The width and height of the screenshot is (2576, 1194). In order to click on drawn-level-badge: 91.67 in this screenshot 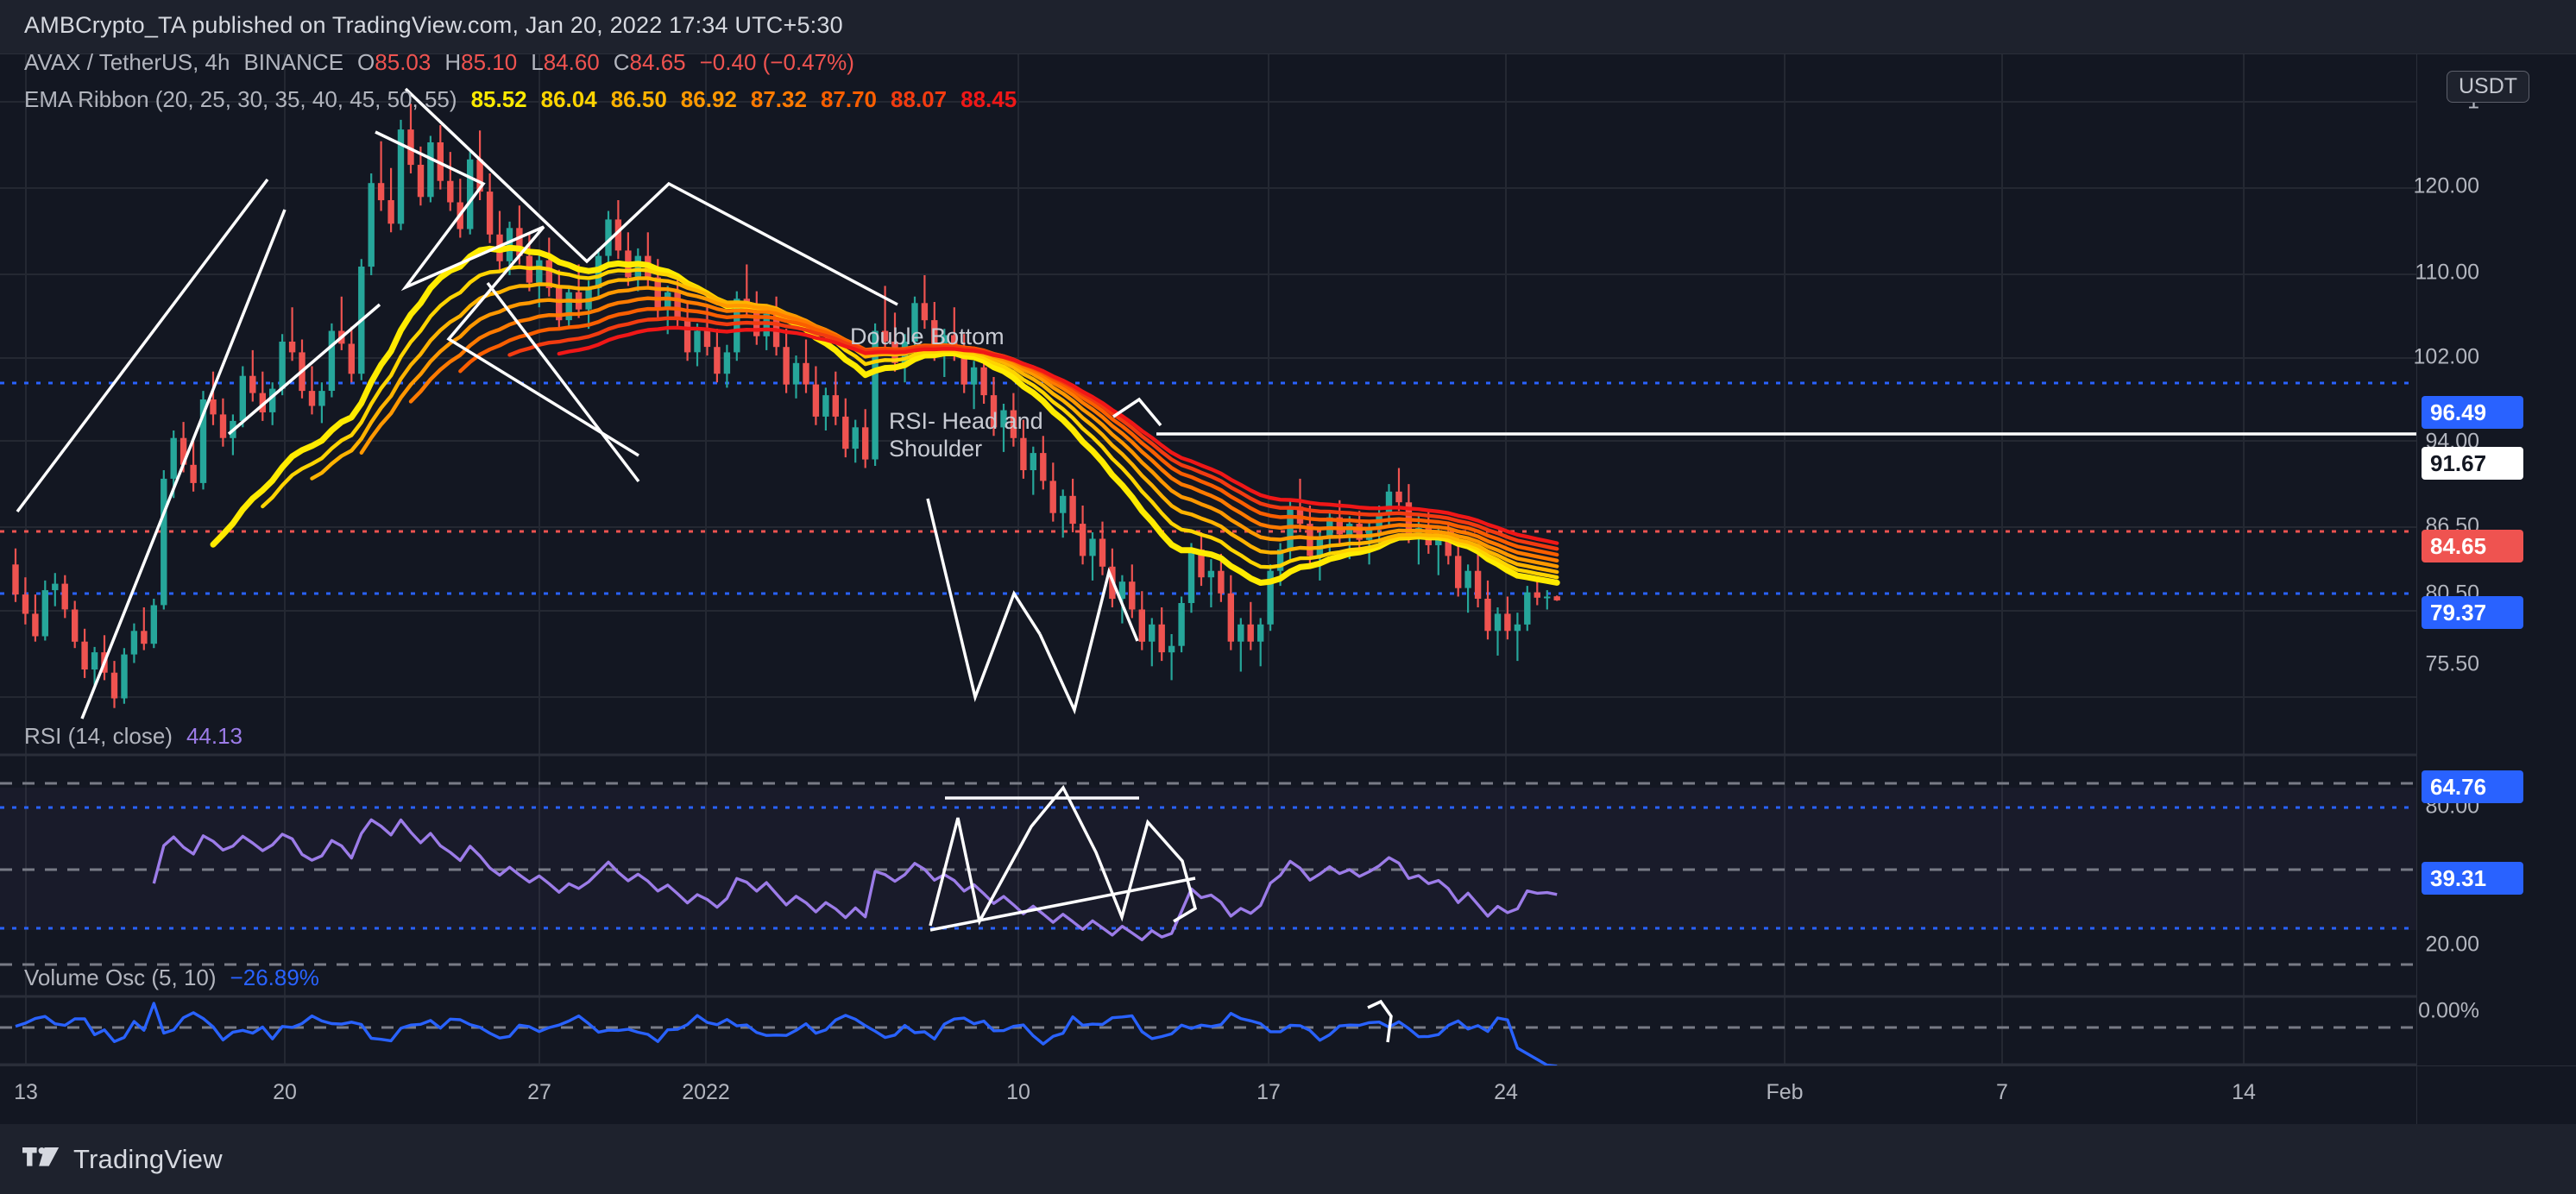, I will do `click(2472, 464)`.